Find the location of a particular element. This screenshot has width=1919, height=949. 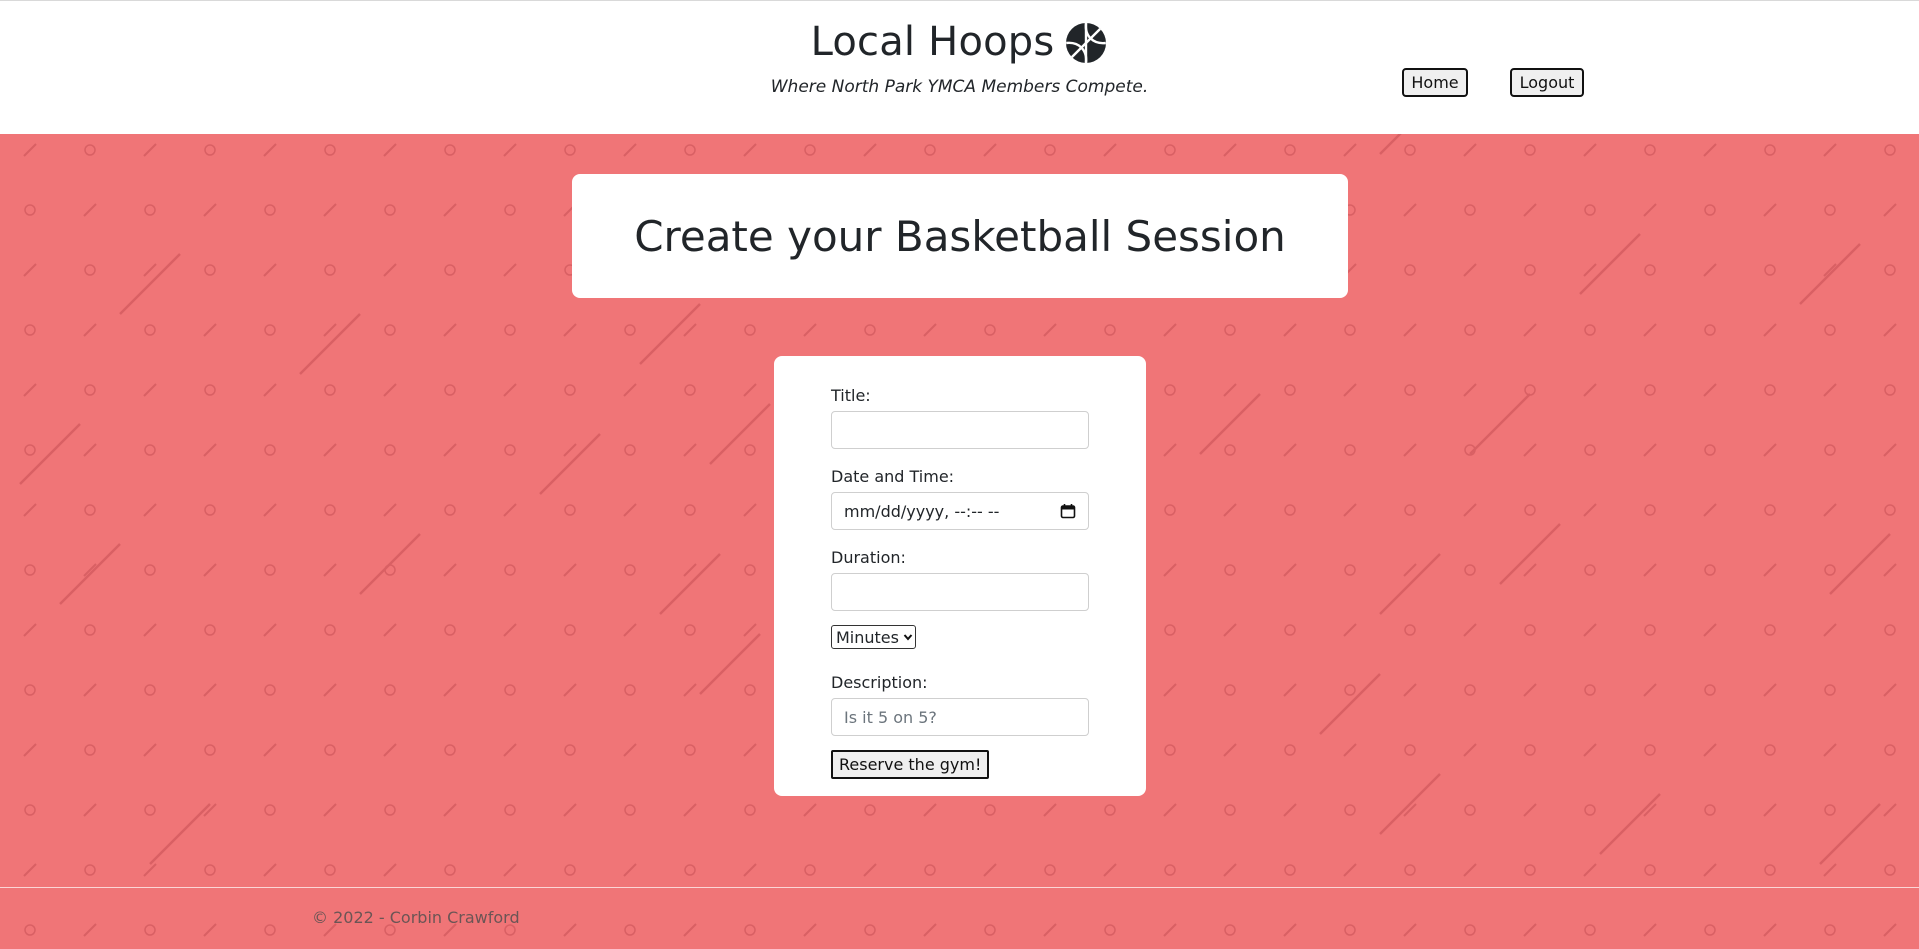

site-title: Local Hoops is located at coordinates (932, 42).